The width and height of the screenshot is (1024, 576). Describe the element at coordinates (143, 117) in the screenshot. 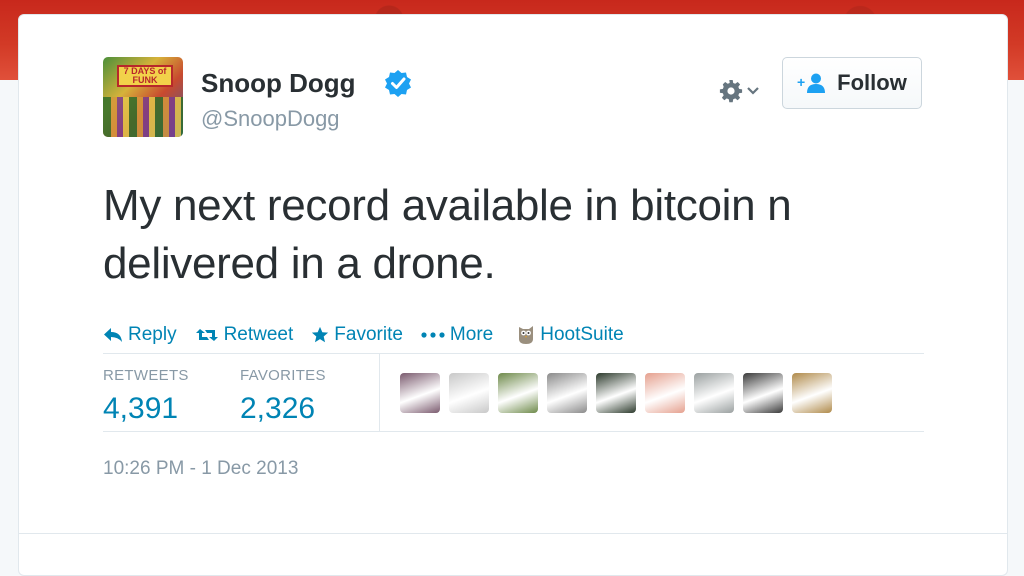

I see `avatar-art-crowd` at that location.